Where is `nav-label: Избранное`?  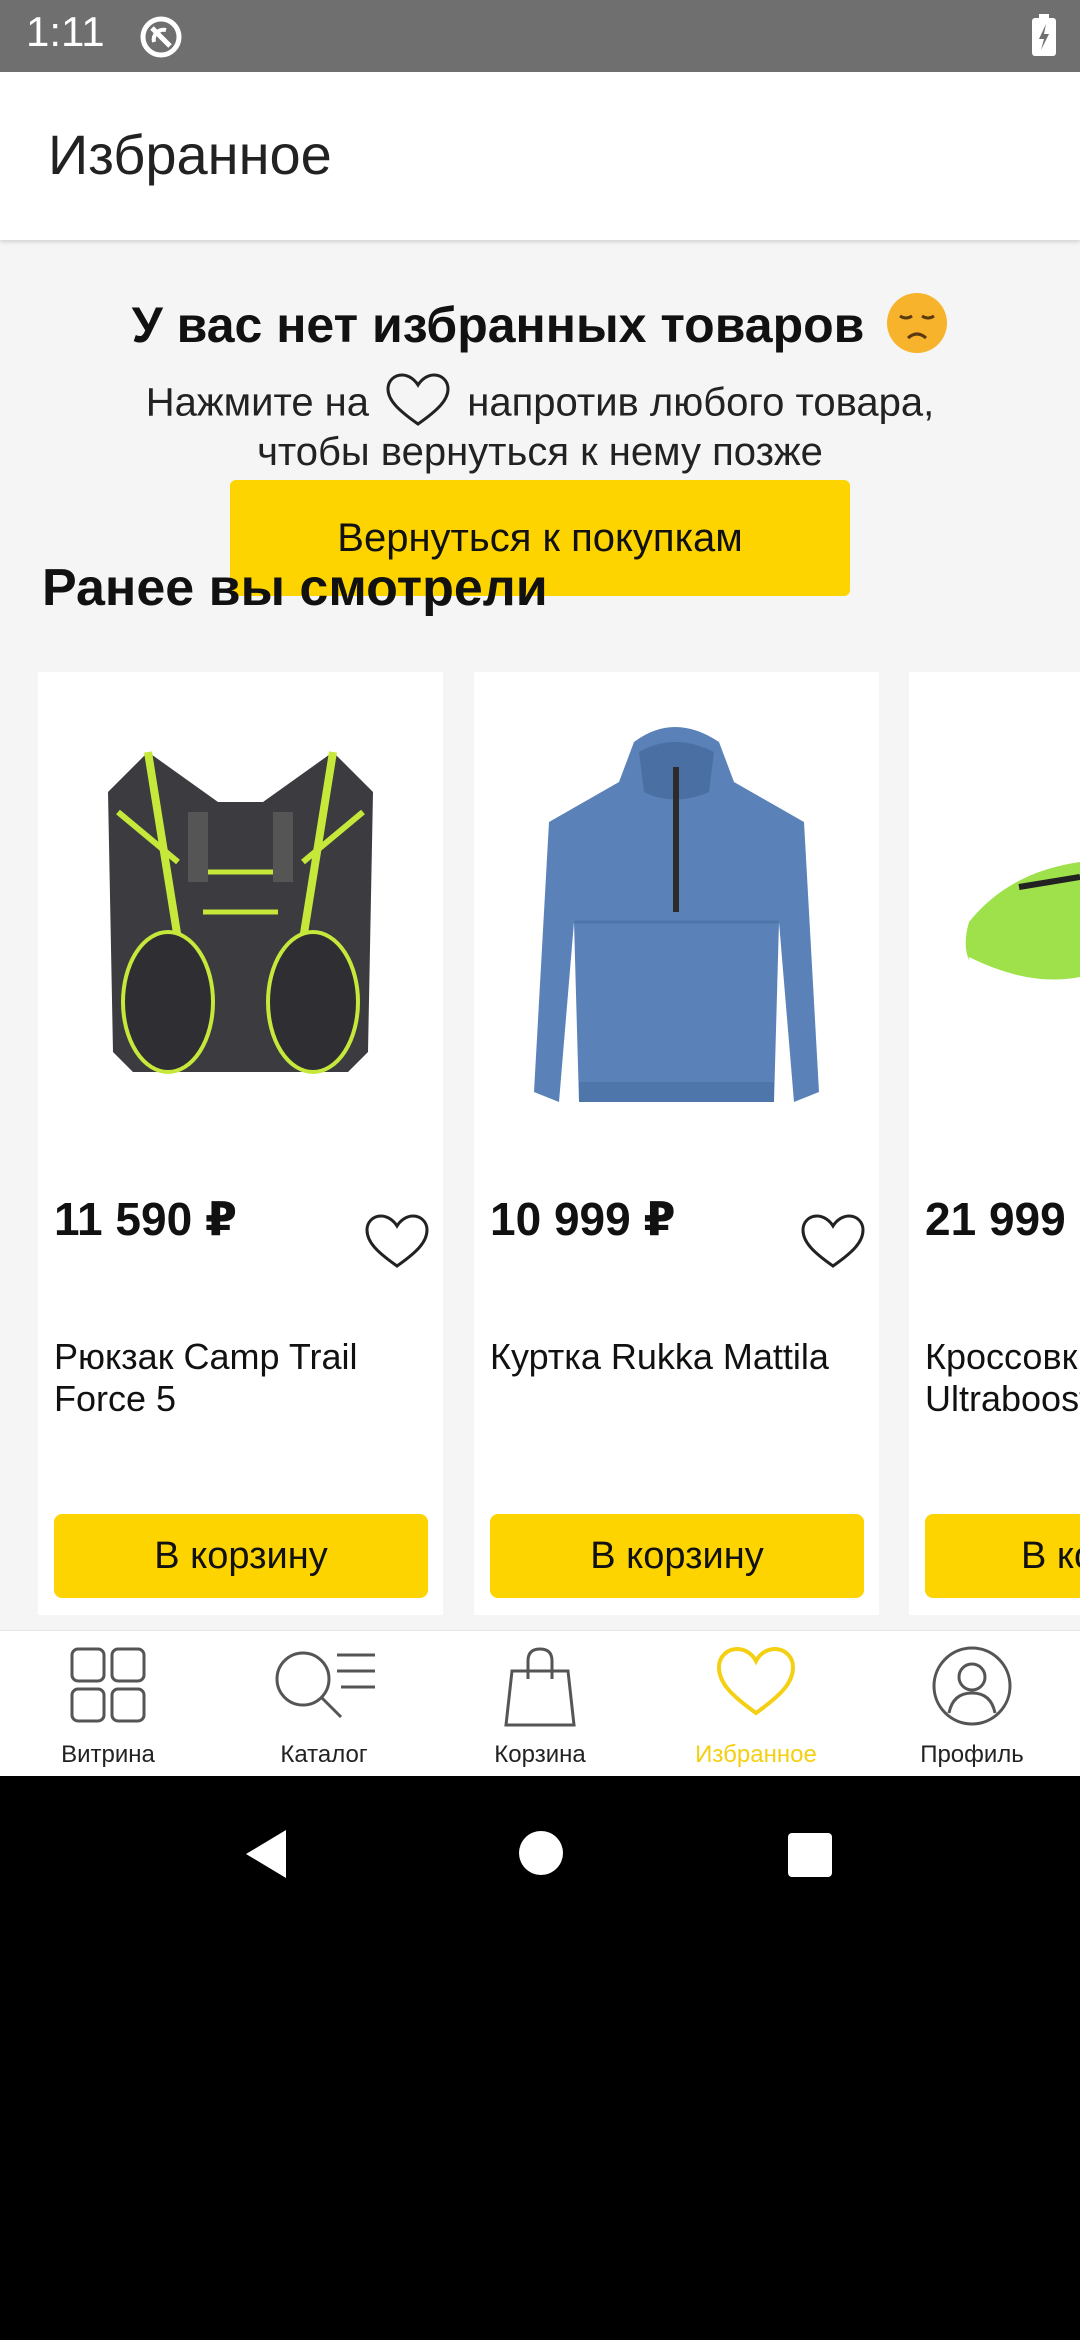
nav-label: Избранное is located at coordinates (756, 1754).